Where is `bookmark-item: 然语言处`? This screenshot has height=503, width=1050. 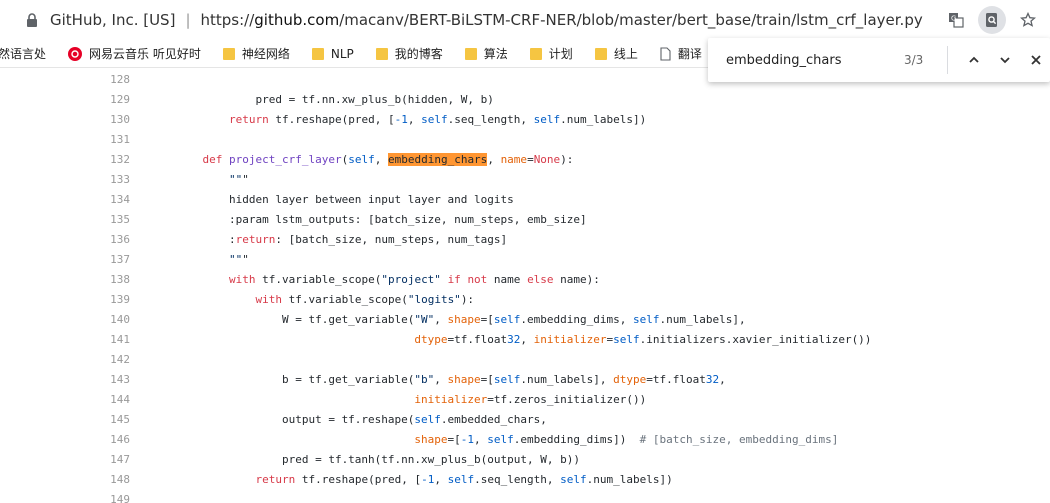
bookmark-item: 然语言处 is located at coordinates (23, 53).